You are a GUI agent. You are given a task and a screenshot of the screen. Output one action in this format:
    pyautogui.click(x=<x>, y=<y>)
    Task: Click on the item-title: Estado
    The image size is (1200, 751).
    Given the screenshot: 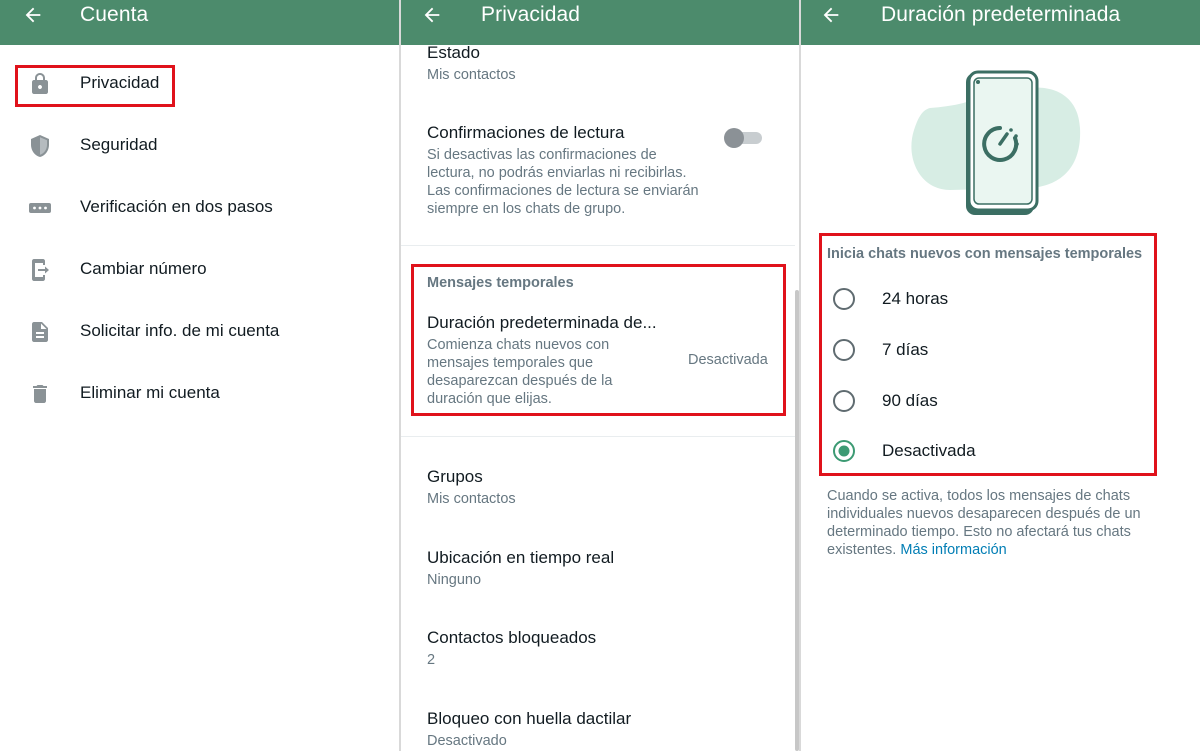 What is the action you would take?
    pyautogui.click(x=453, y=52)
    